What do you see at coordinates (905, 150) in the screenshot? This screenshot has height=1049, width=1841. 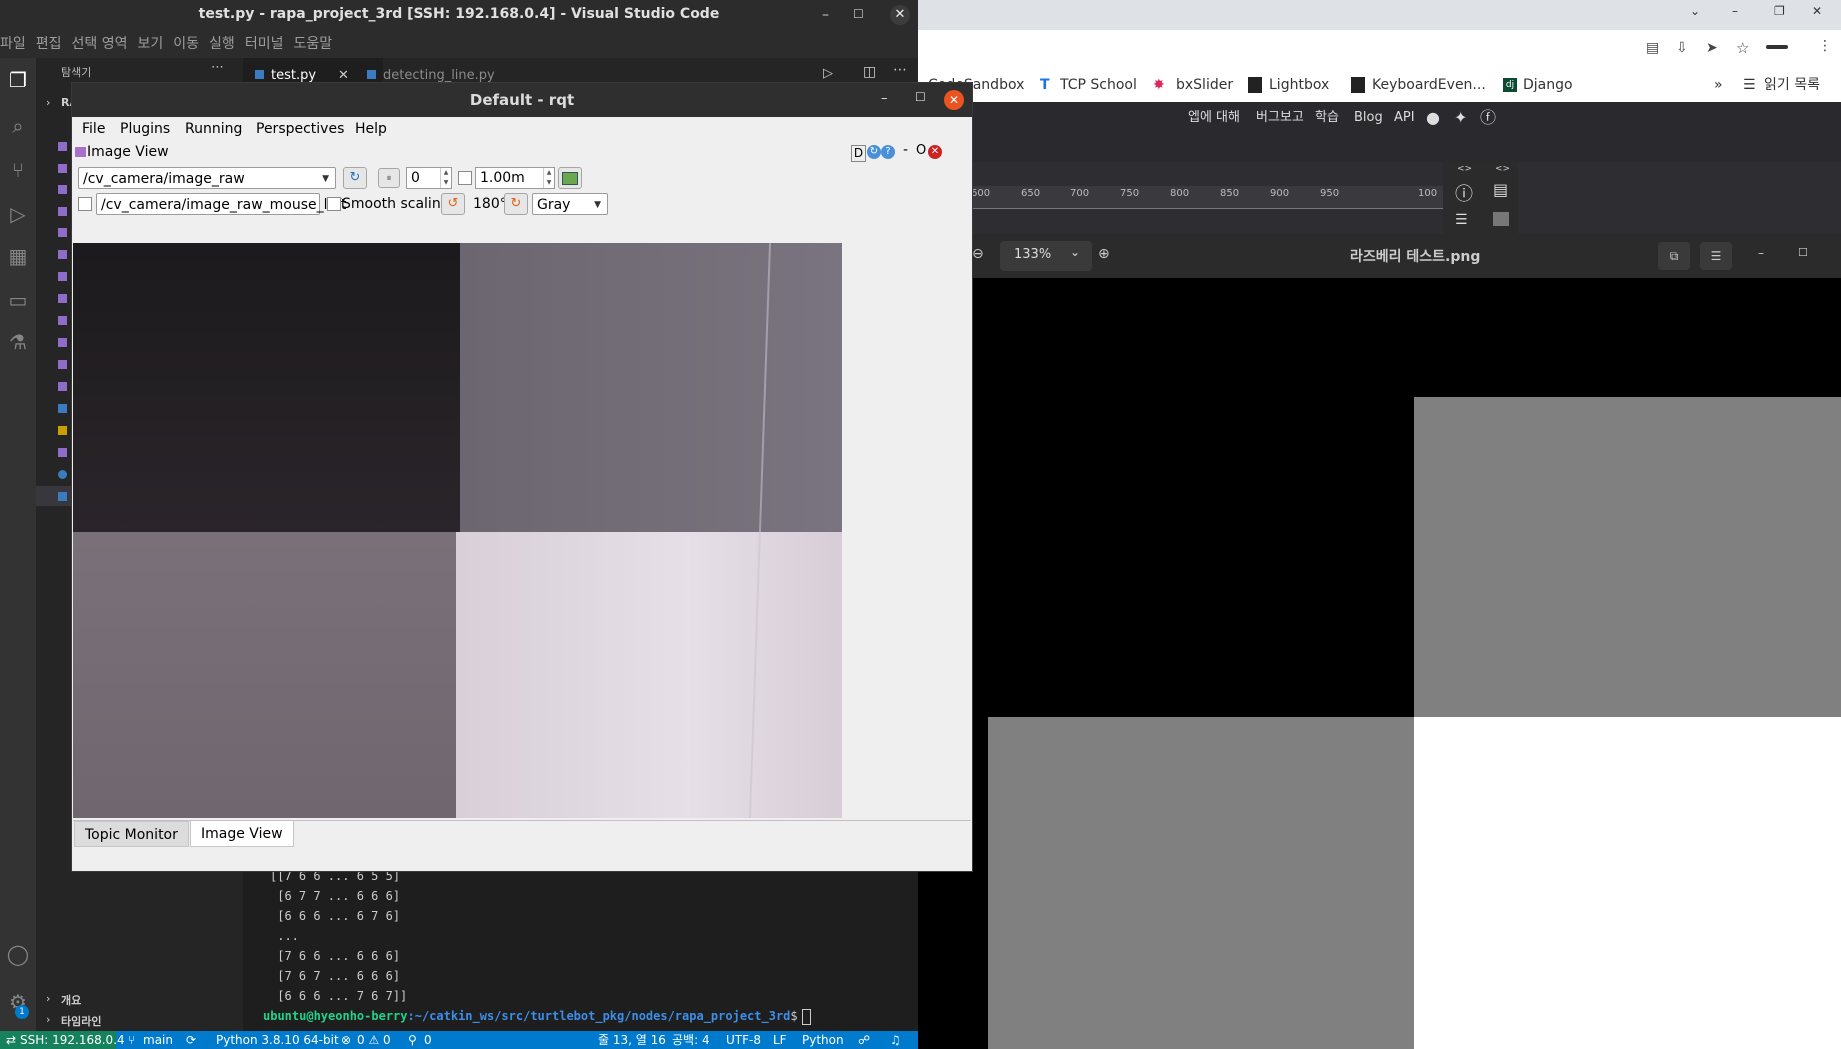 I see `plugin-minimize-button: -` at bounding box center [905, 150].